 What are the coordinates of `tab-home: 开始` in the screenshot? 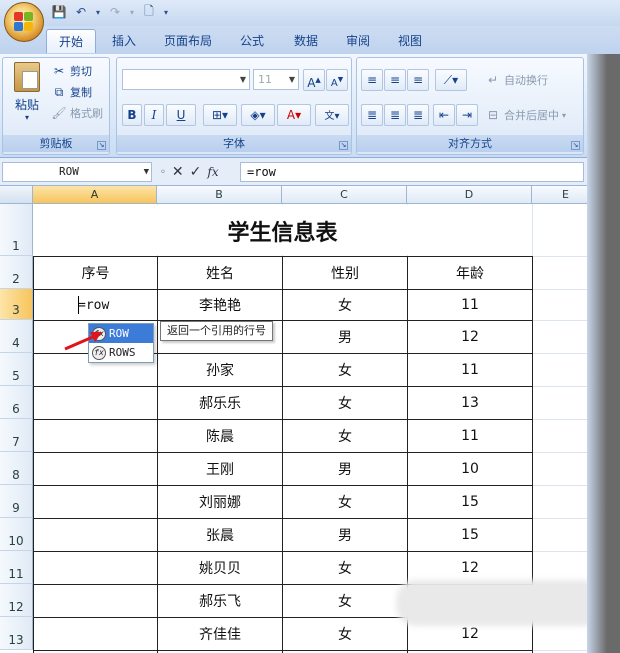 It's located at (71, 41).